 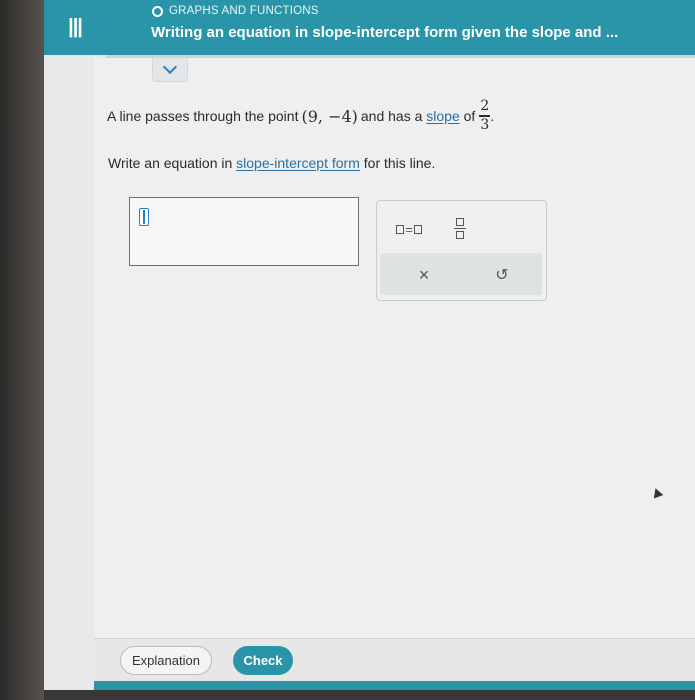 I want to click on device-bezel, so click(x=22, y=350).